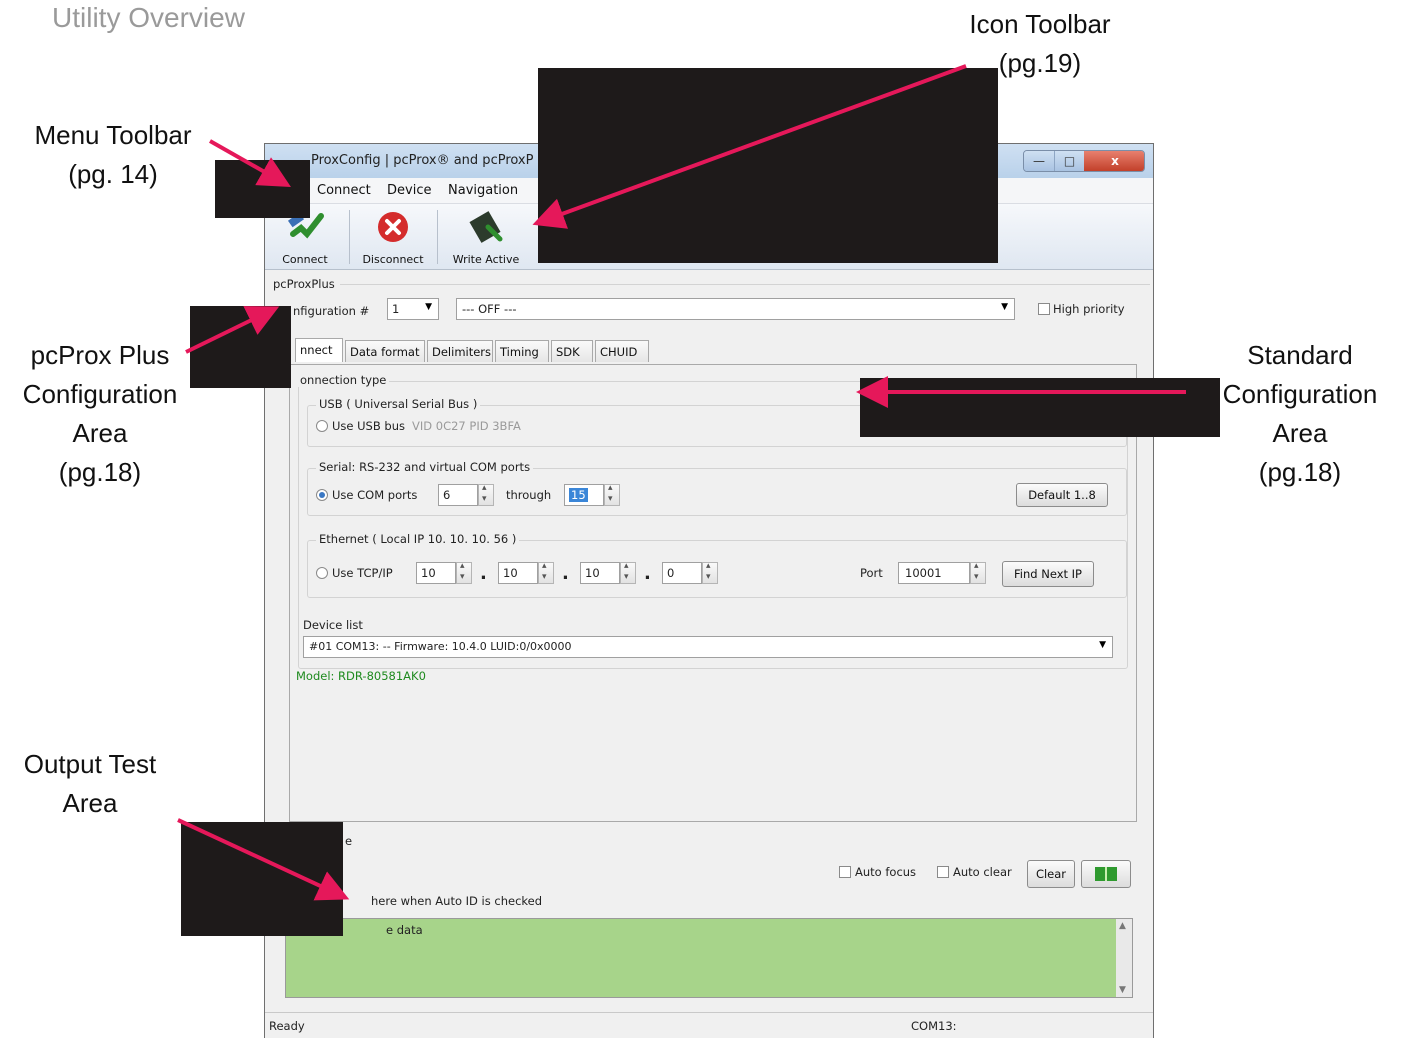 This screenshot has width=1408, height=1038. I want to click on arrow-menu-toolbar, so click(250, 163).